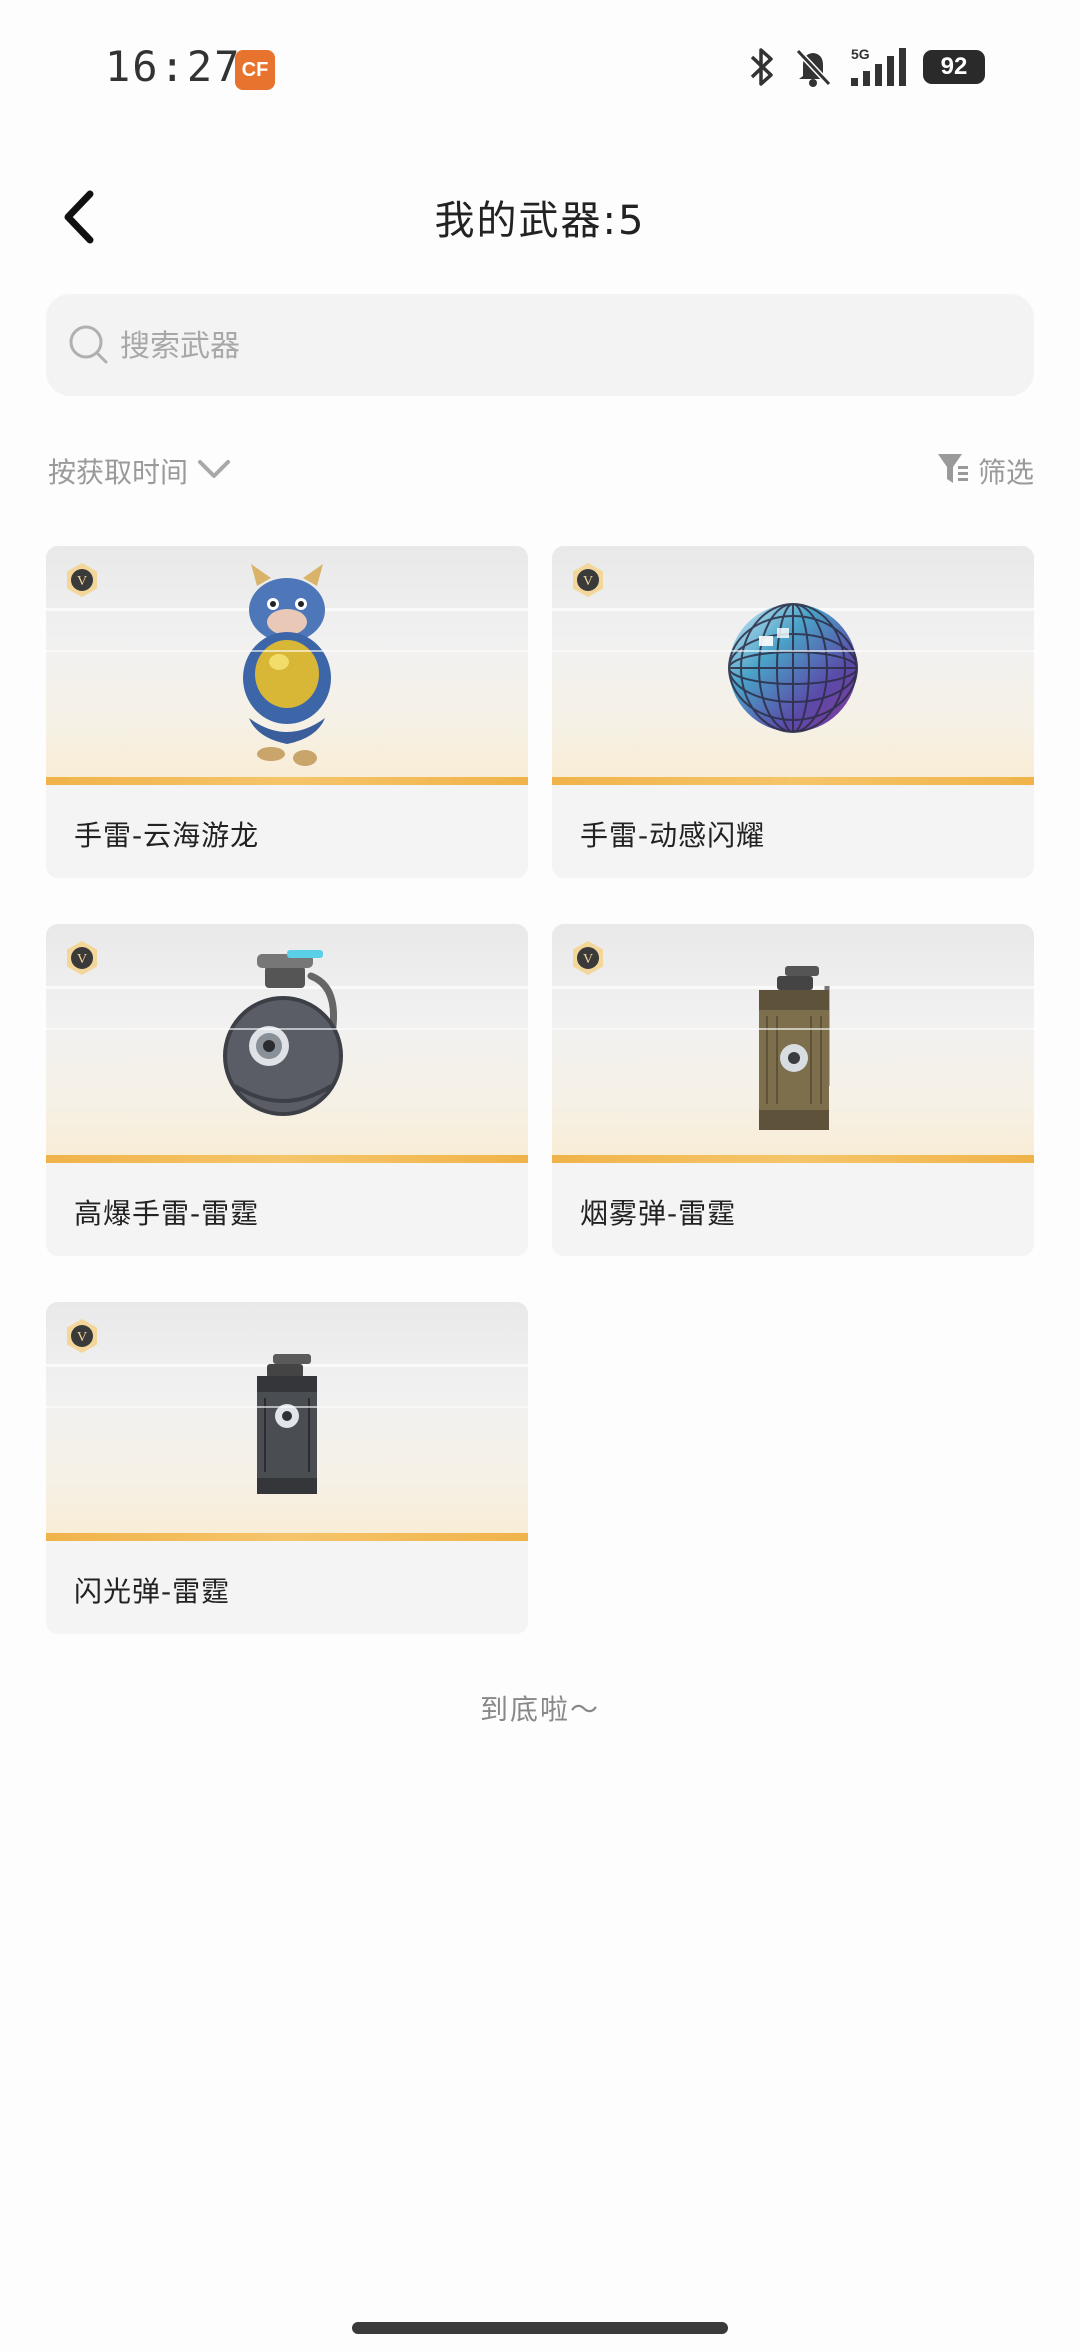  Describe the element at coordinates (860, 54) in the screenshot. I see `network-type-label: 5G` at that location.